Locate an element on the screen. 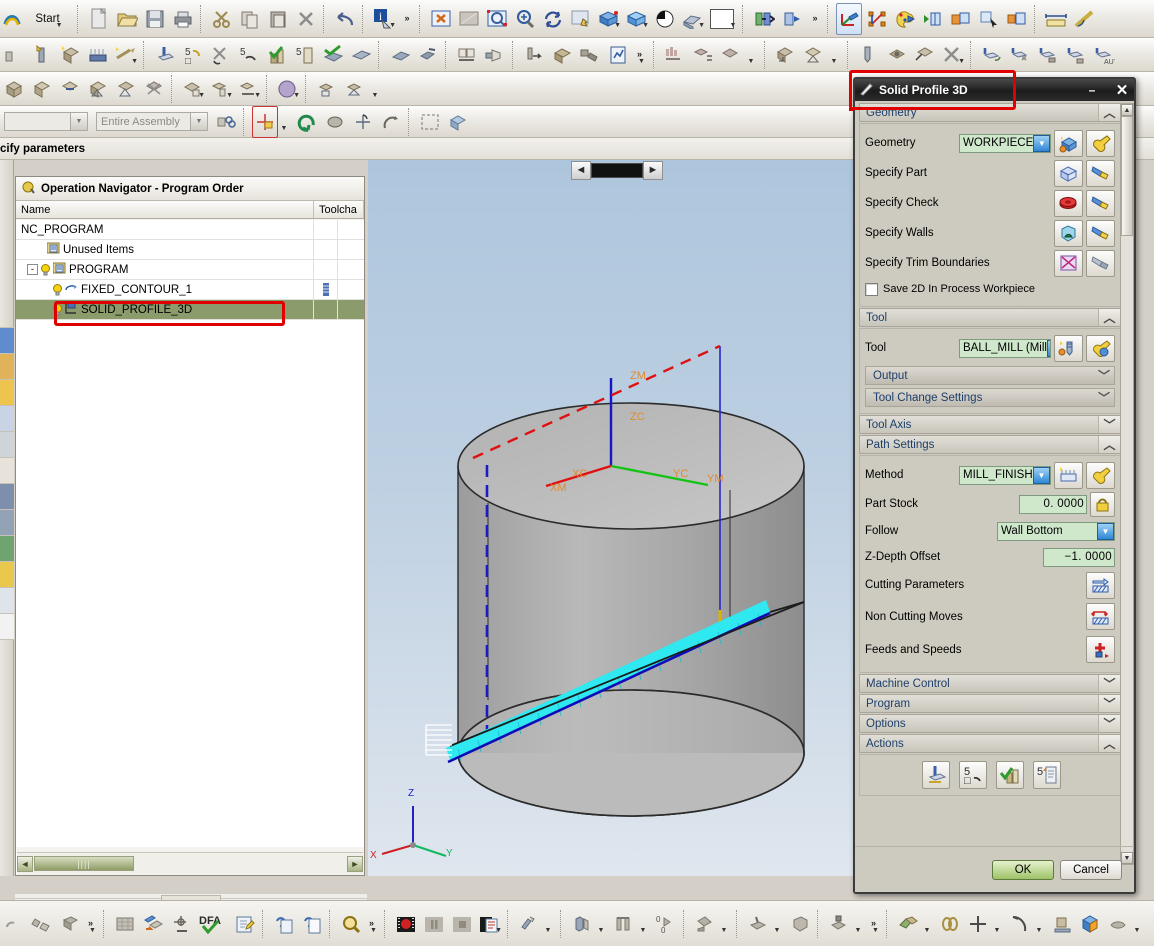 Image resolution: width=1154 pixels, height=946 pixels. tool-display-icon is located at coordinates (495, 55).